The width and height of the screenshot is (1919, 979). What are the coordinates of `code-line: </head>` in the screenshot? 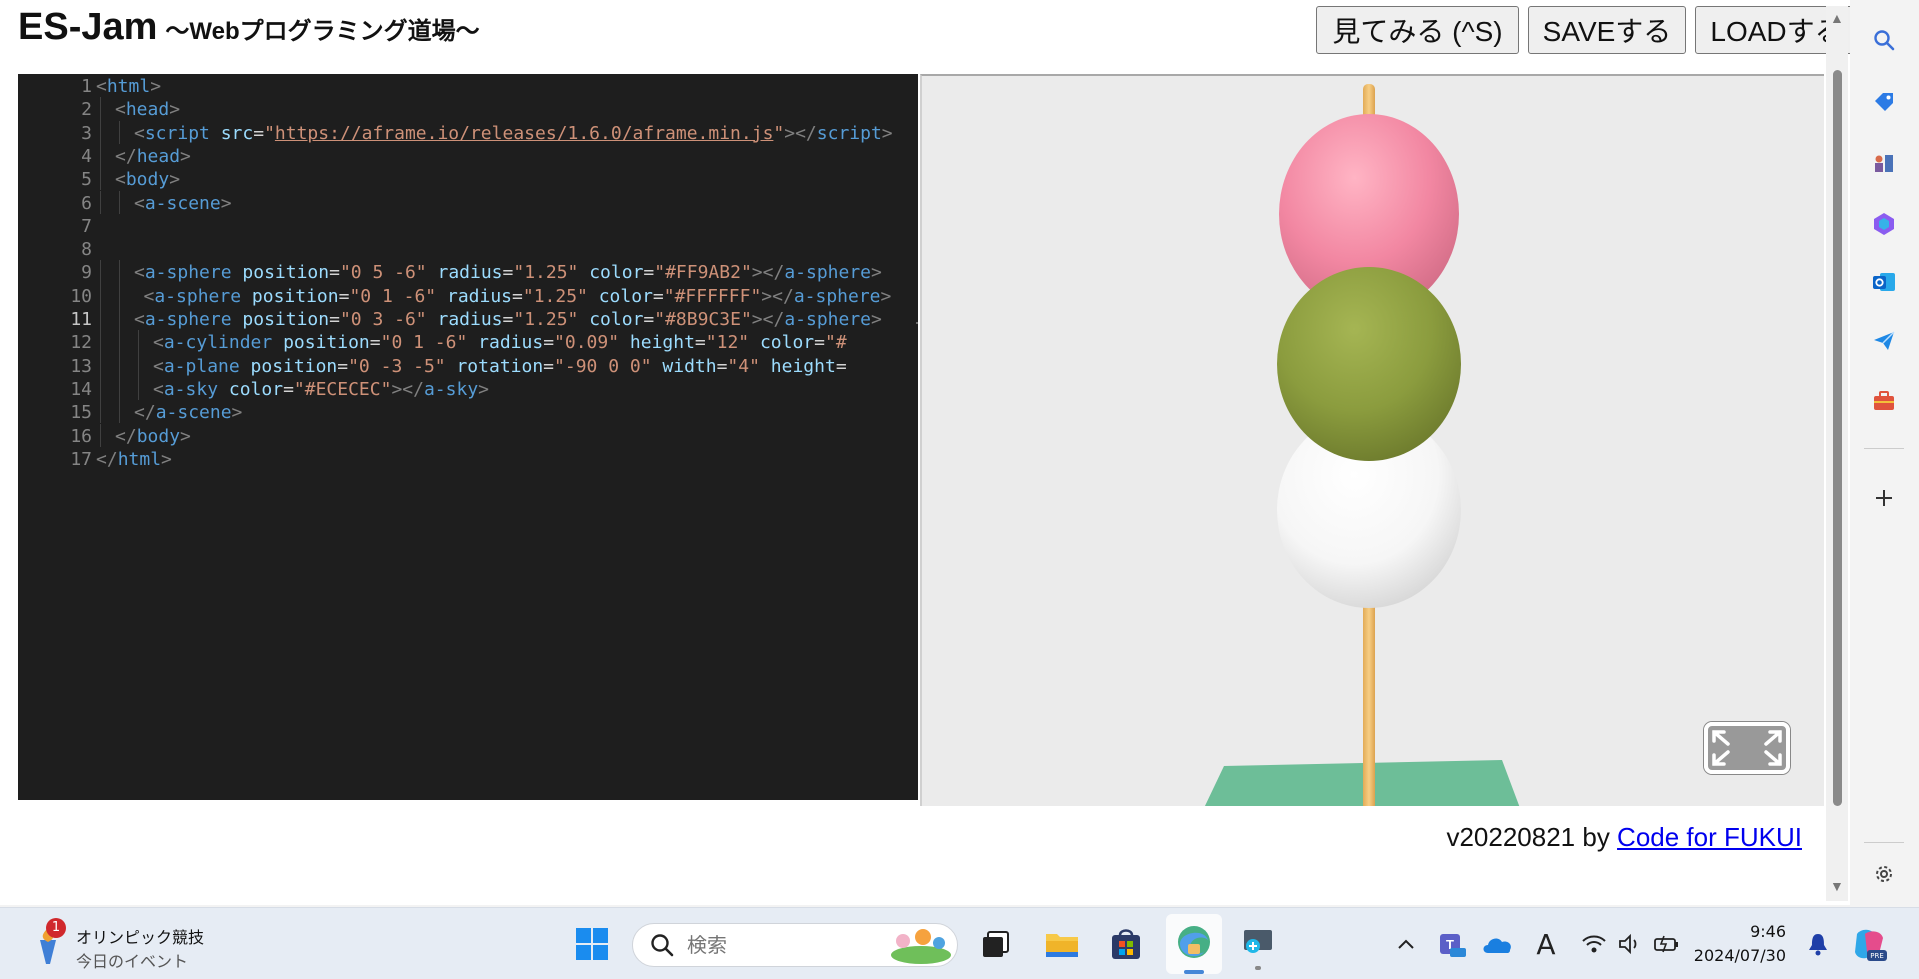 It's located at (153, 156).